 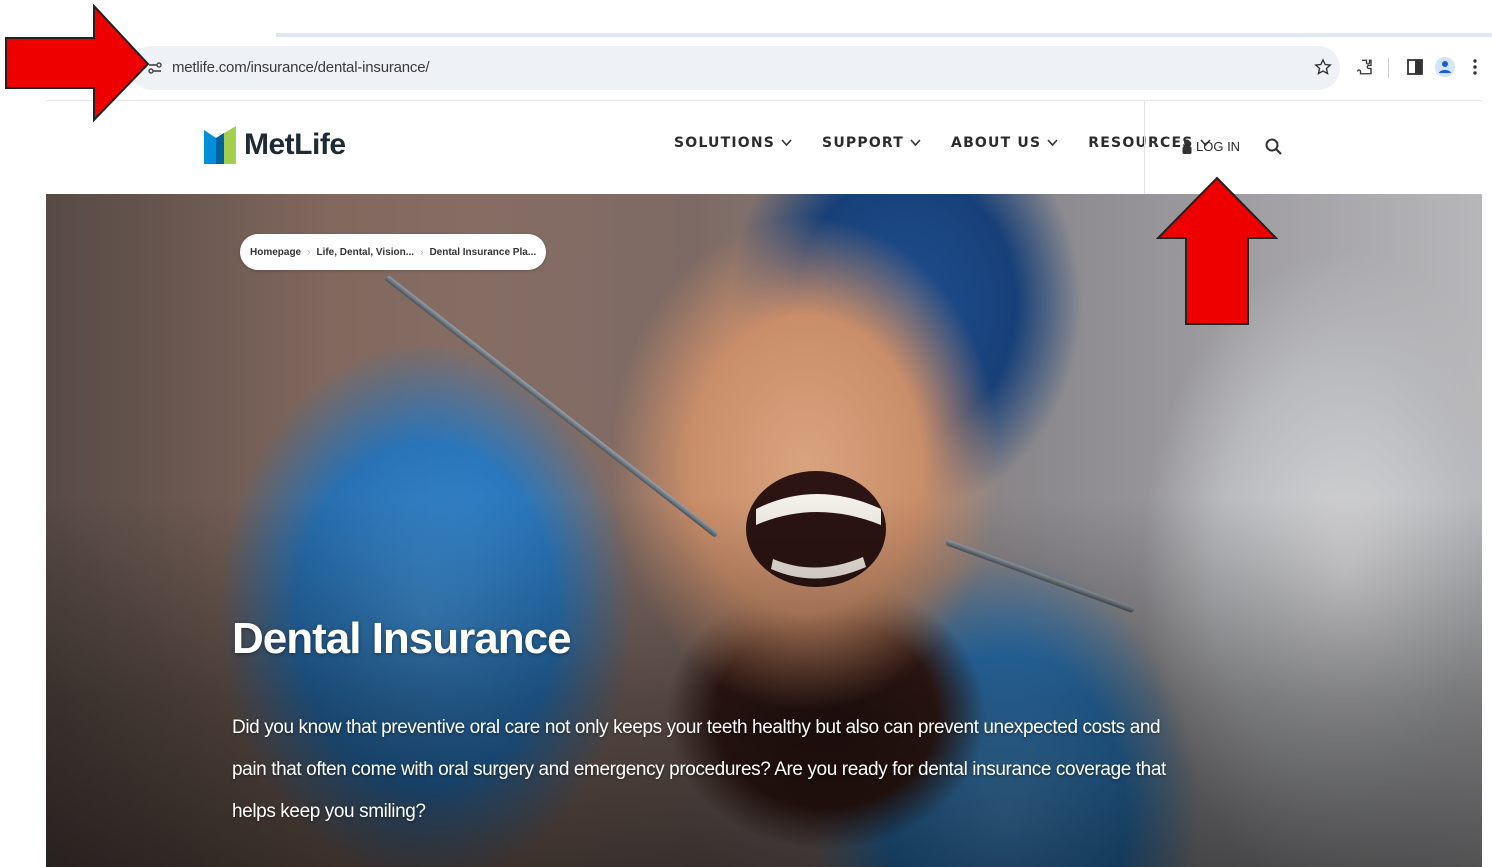 What do you see at coordinates (863, 143) in the screenshot?
I see `nav-label: SUPPORT` at bounding box center [863, 143].